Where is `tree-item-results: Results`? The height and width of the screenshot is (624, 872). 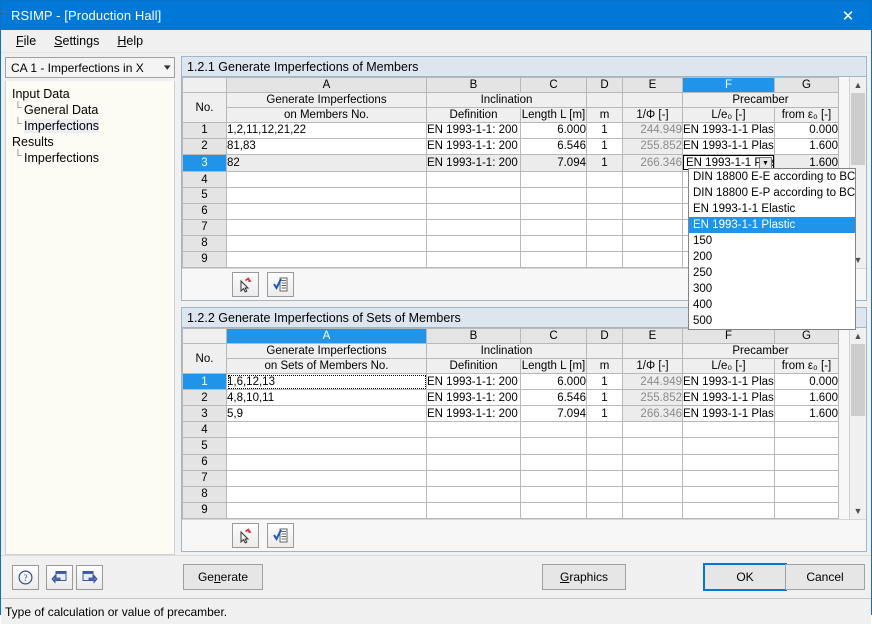 tree-item-results: Results is located at coordinates (90, 142).